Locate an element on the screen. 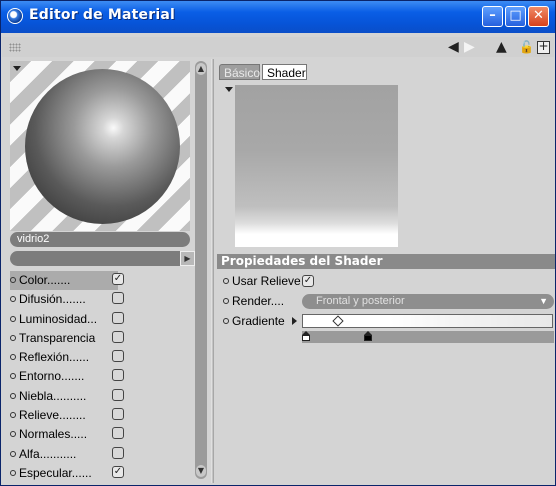 This screenshot has height=486, width=556. channel-label: Color is located at coordinates (33, 280).